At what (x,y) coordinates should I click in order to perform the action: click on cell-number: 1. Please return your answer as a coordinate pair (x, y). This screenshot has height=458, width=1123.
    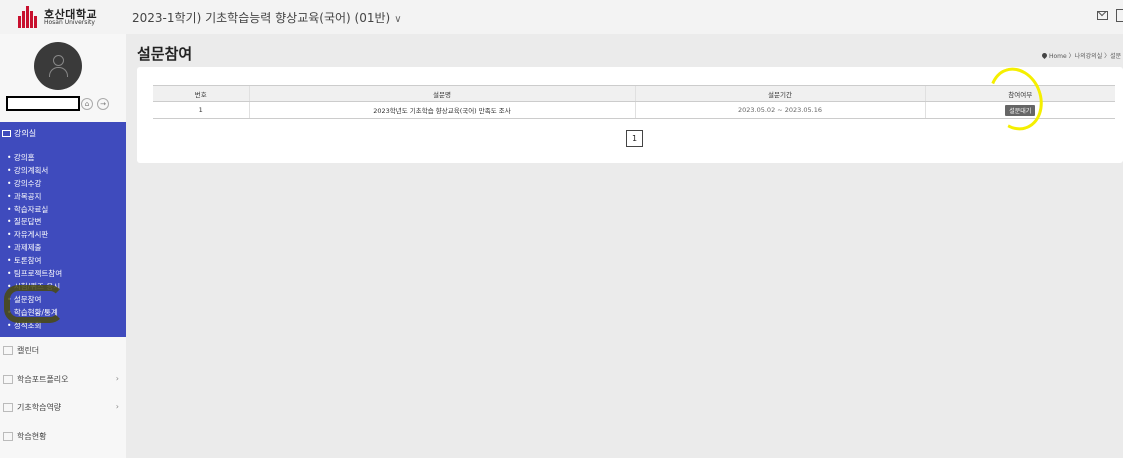
    Looking at the image, I should click on (201, 110).